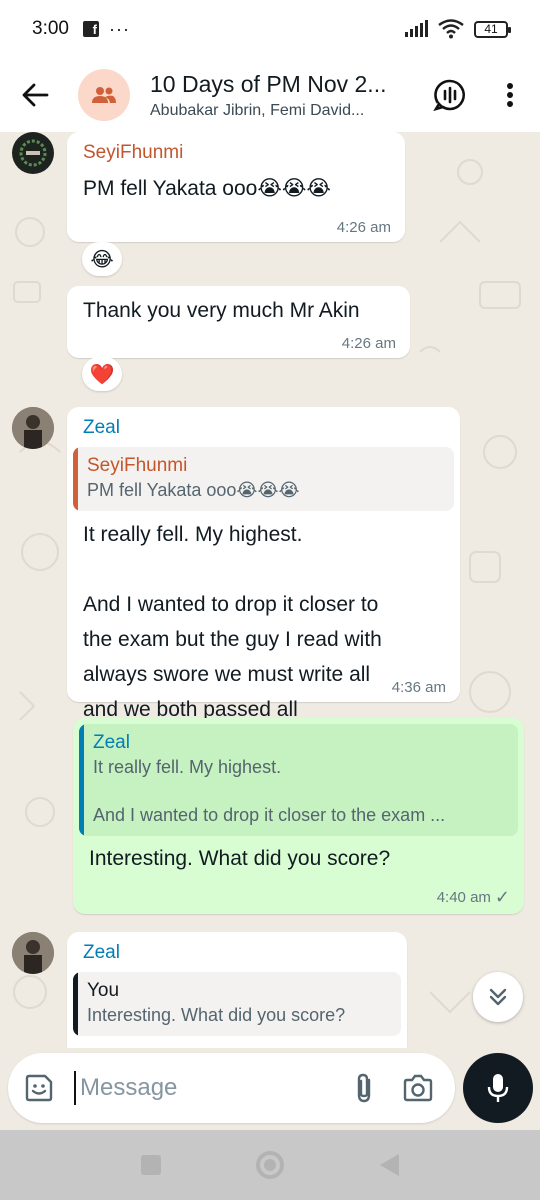 The width and height of the screenshot is (540, 1200). I want to click on quoted-blank-line, so click(299, 791).